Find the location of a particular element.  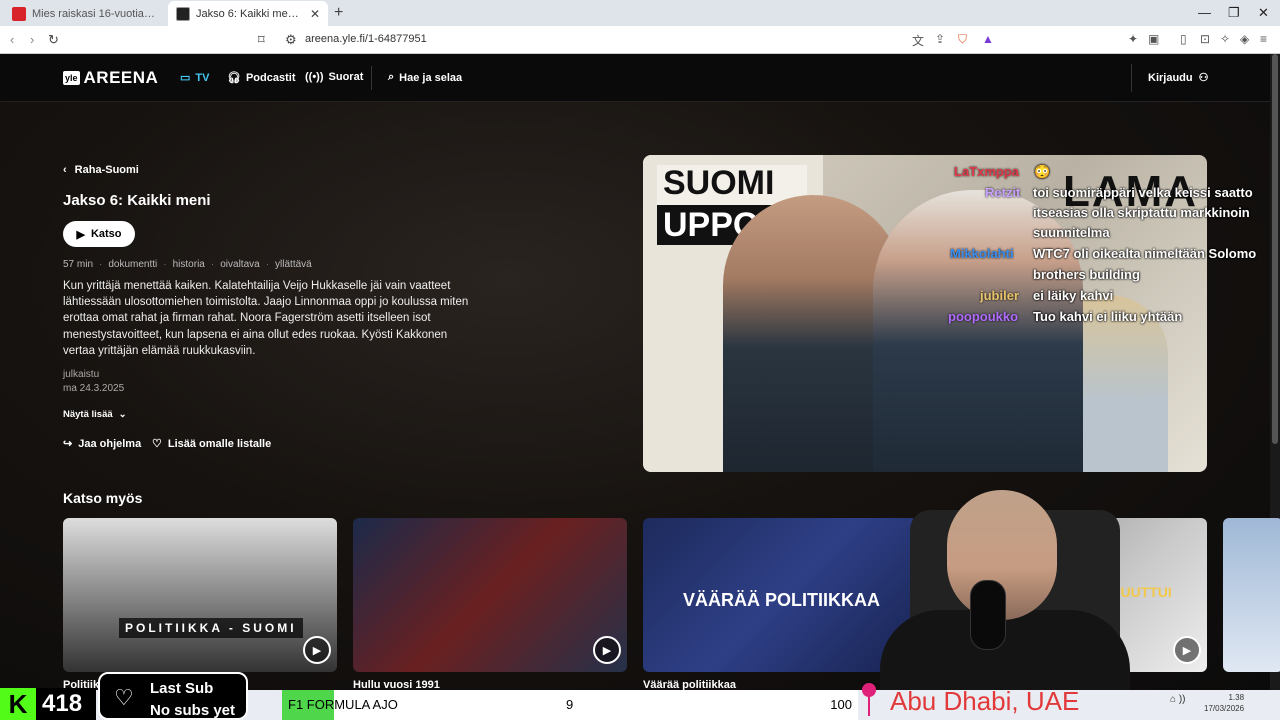

translate-icon: 文 is located at coordinates (918, 40).